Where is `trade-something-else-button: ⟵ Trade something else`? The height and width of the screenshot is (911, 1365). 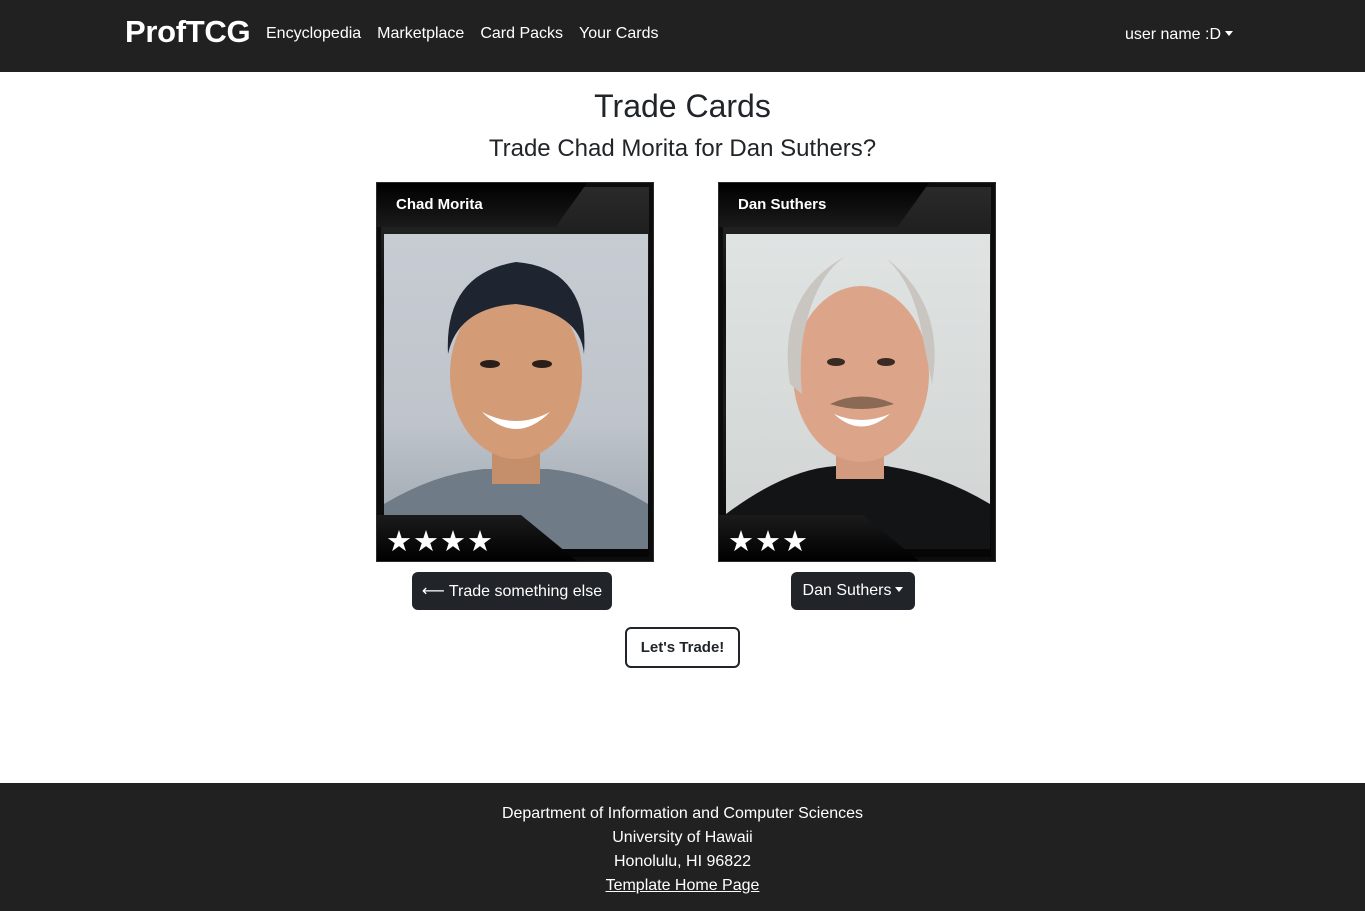 trade-something-else-button: ⟵ Trade something else is located at coordinates (512, 591).